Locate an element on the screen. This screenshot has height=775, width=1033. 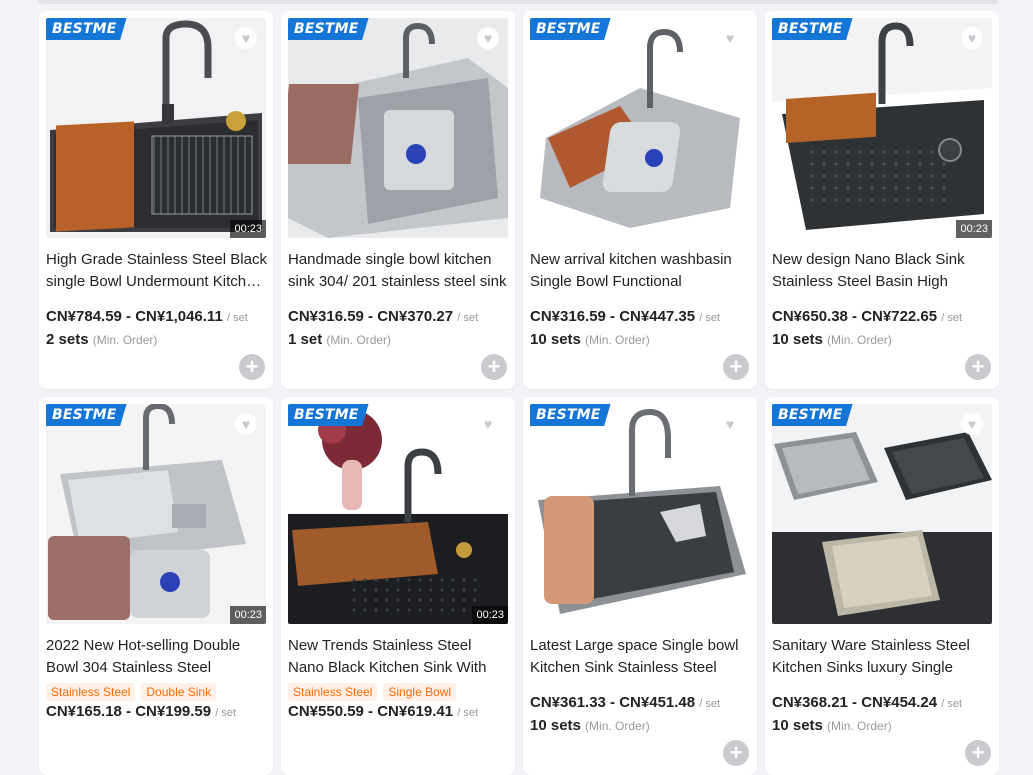
price: CN¥550.59 - CN¥619.41 / set is located at coordinates (383, 711).